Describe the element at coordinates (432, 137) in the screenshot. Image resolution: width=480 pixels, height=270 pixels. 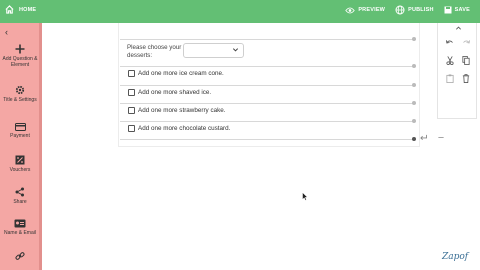
I see `bottom-toolbar` at that location.